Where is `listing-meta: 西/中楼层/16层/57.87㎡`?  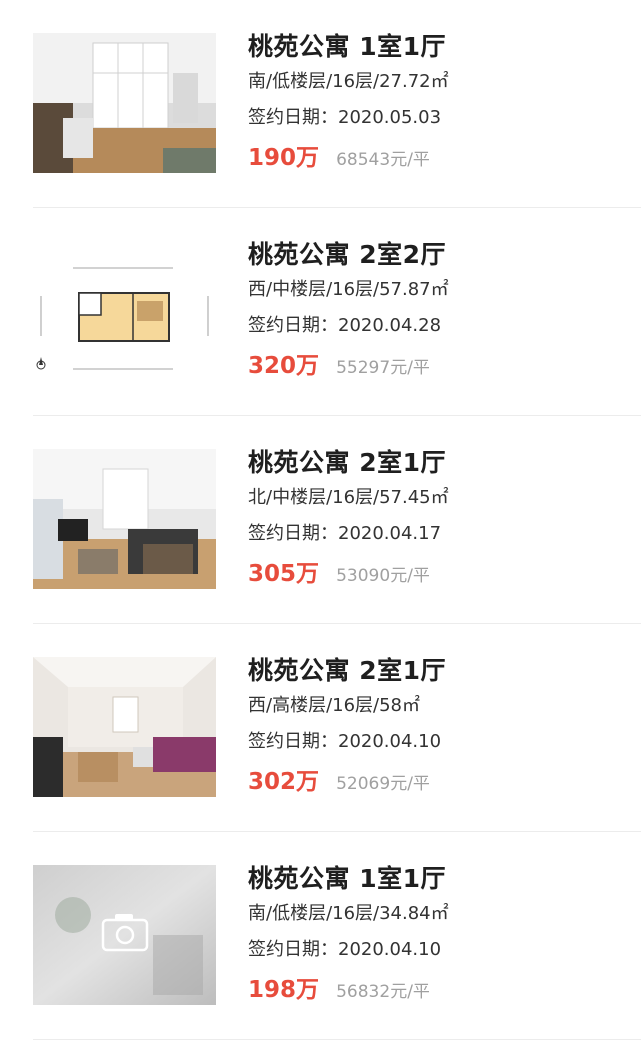
listing-meta: 西/中楼层/16层/57.87㎡ is located at coordinates (348, 289).